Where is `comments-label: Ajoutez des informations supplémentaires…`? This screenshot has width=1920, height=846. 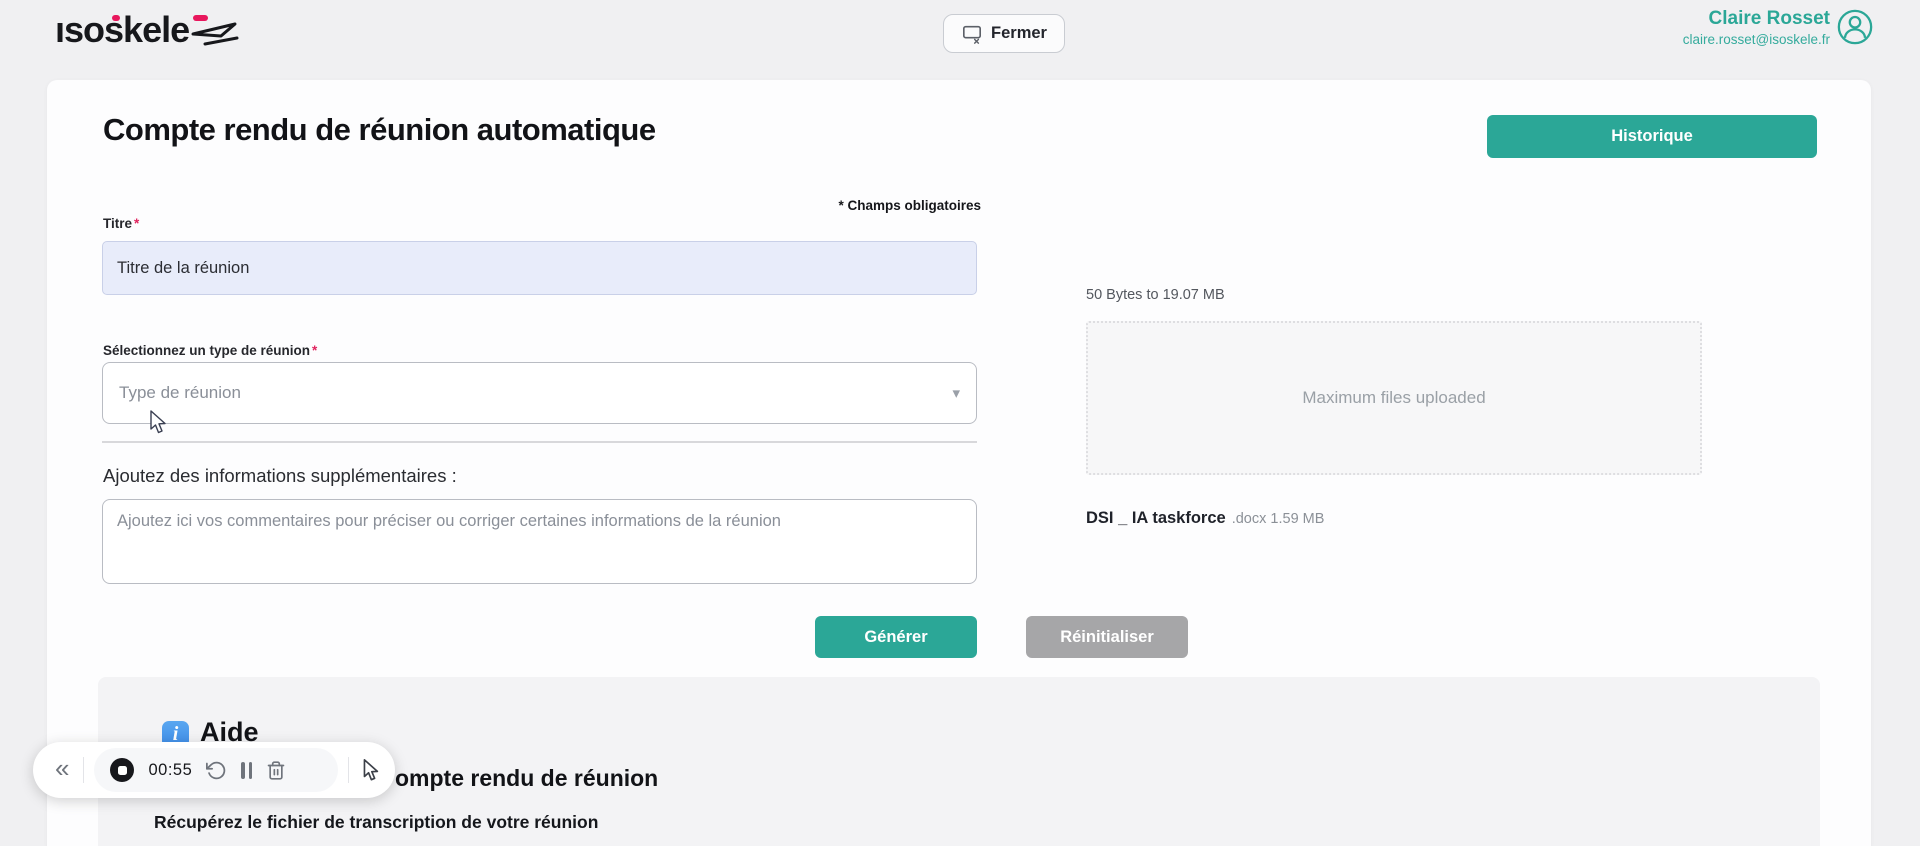
comments-label: Ajoutez des informations supplémentaires… is located at coordinates (280, 475).